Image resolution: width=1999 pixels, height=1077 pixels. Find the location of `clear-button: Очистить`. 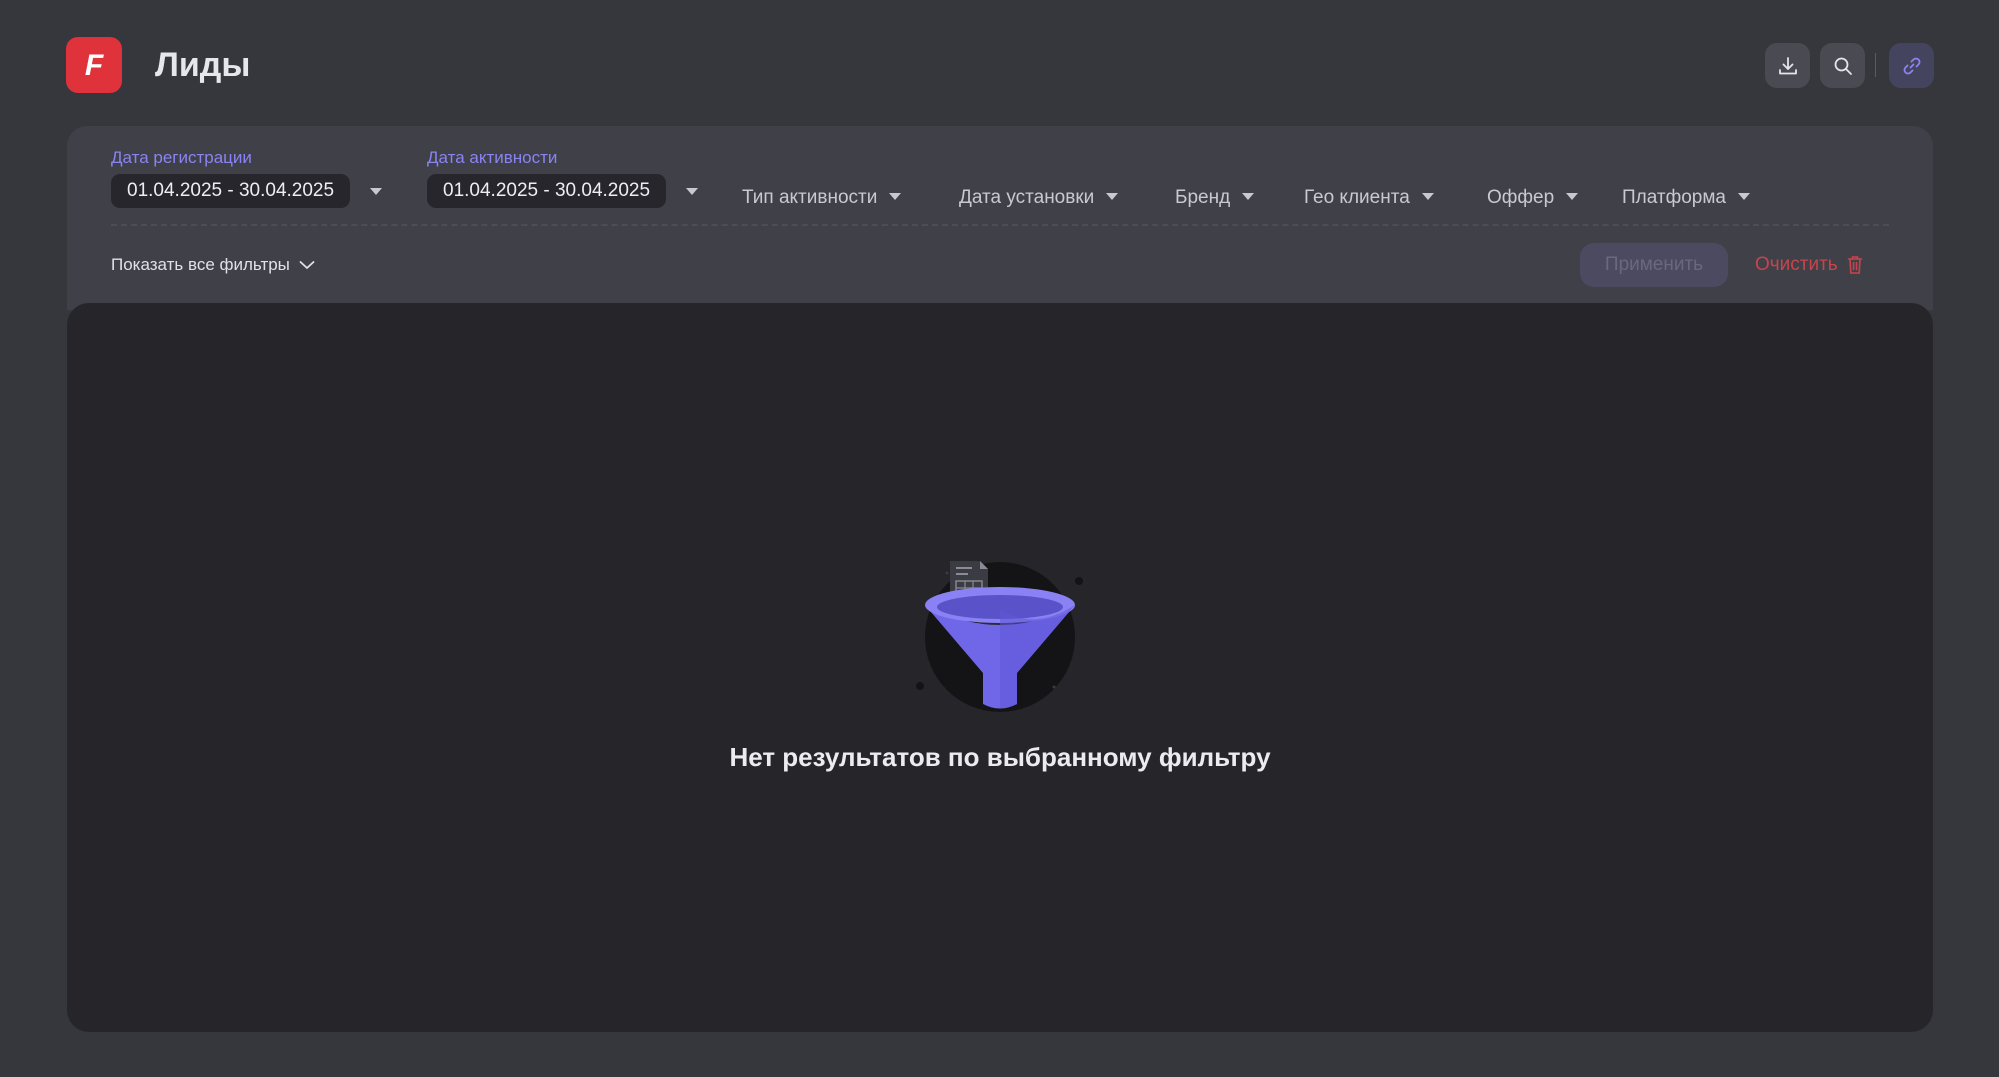

clear-button: Очистить is located at coordinates (1809, 265).